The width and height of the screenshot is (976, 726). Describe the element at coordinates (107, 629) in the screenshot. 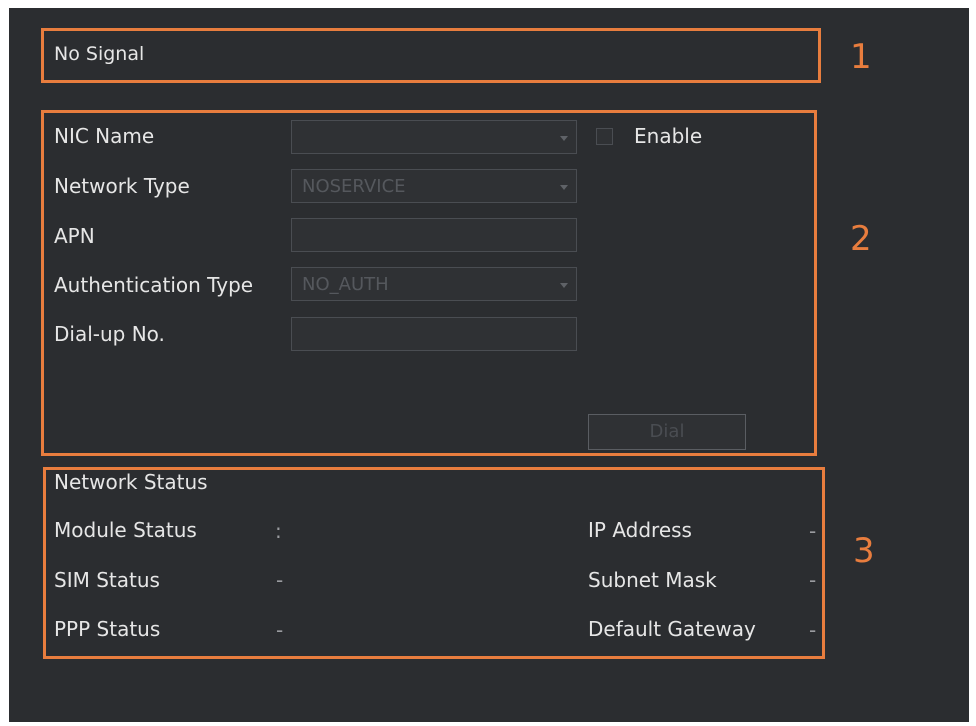

I see `ppp-status-label: PPP Status` at that location.